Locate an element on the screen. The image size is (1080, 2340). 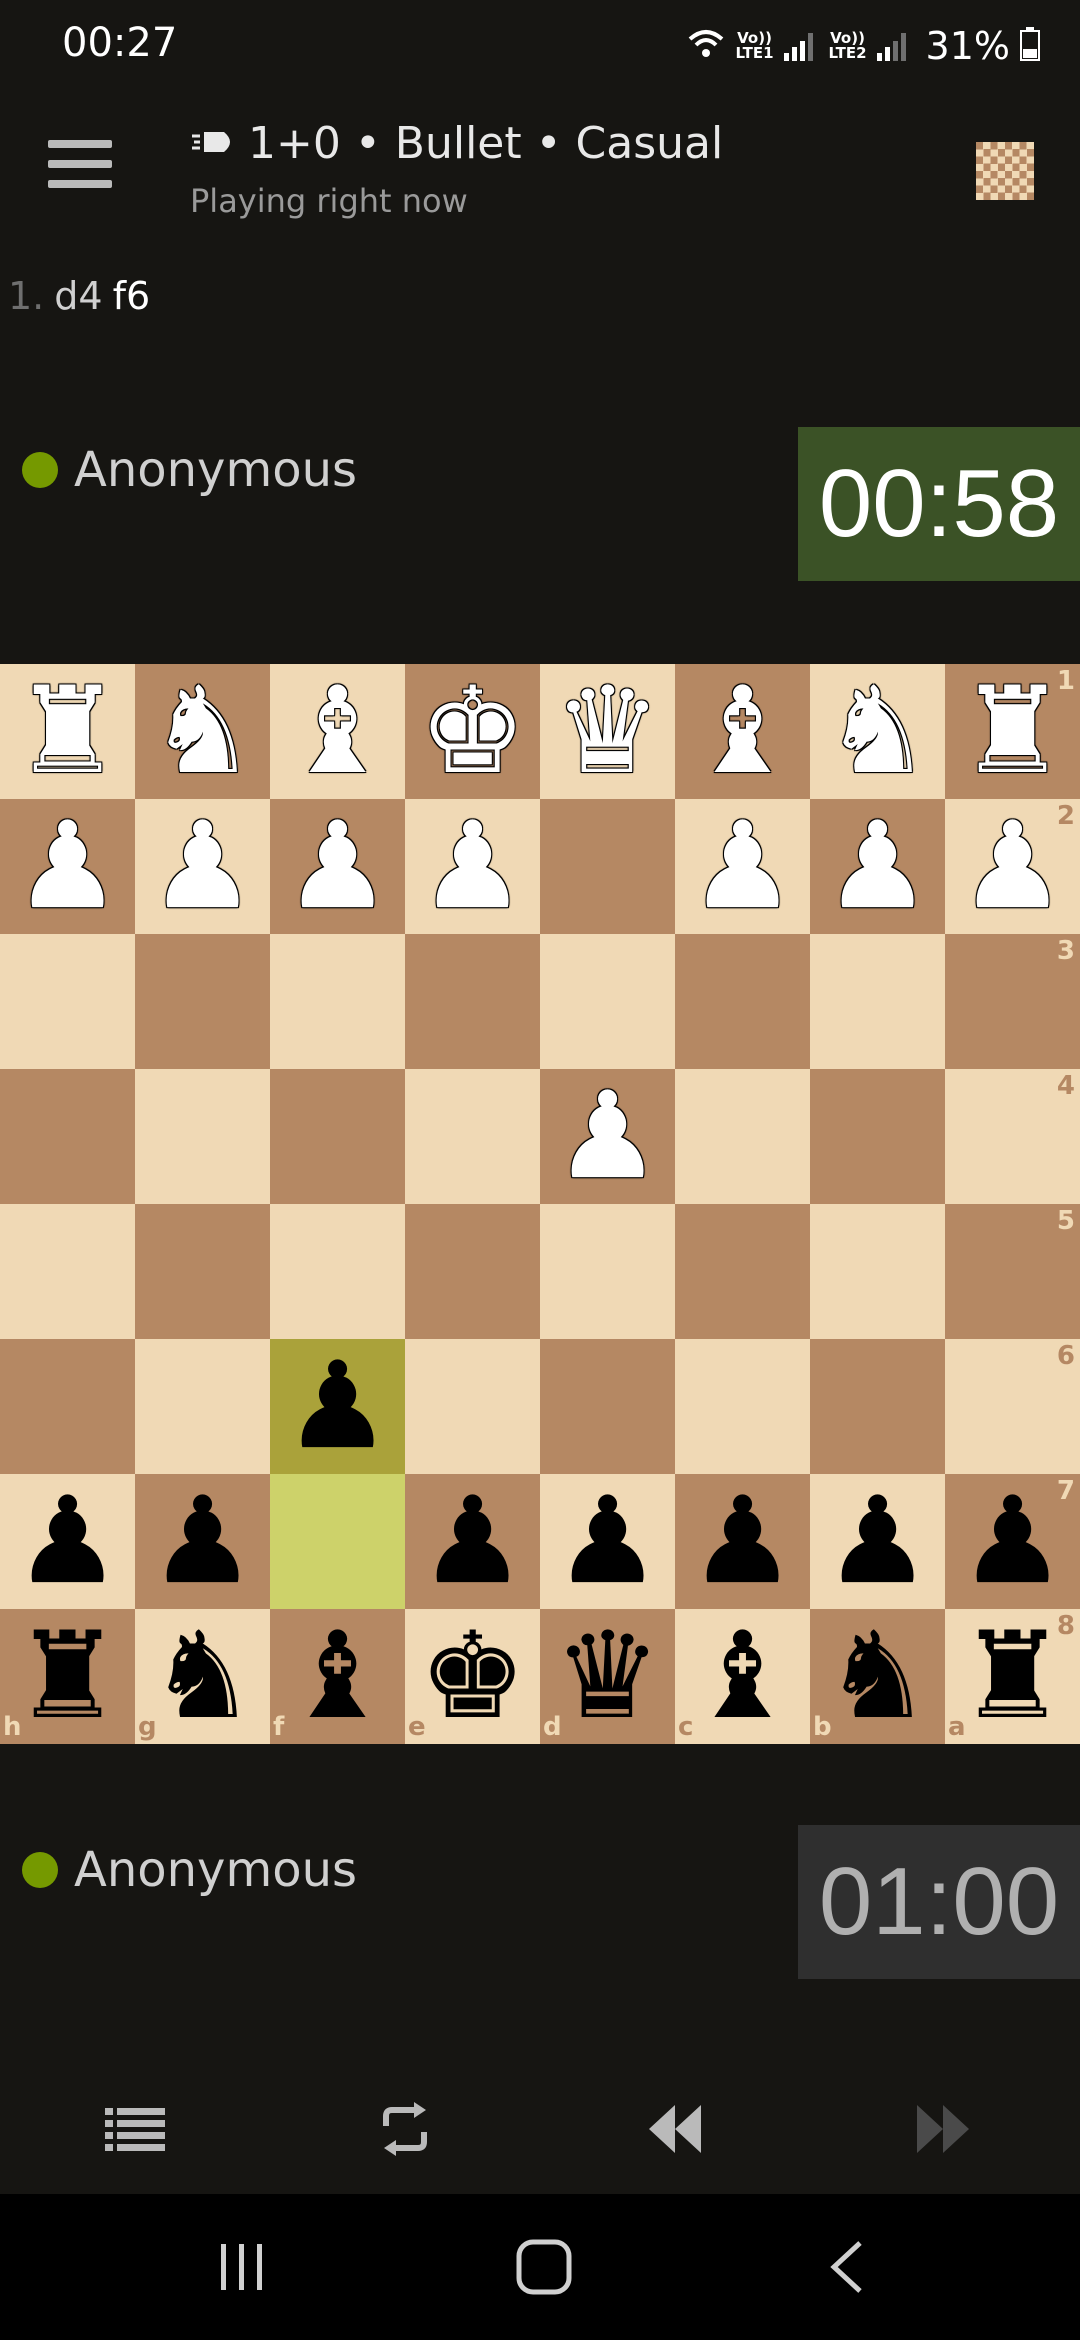
square-h6 is located at coordinates (67, 1406).